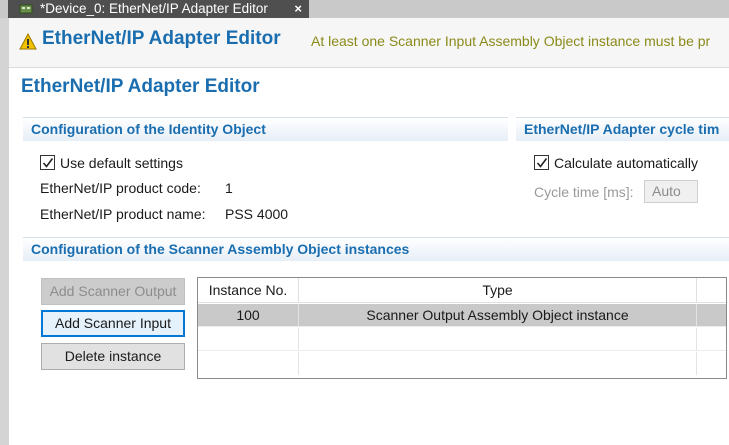 This screenshot has height=445, width=729. What do you see at coordinates (123, 214) in the screenshot?
I see `product-name-label: EtherNet/IP product name:` at bounding box center [123, 214].